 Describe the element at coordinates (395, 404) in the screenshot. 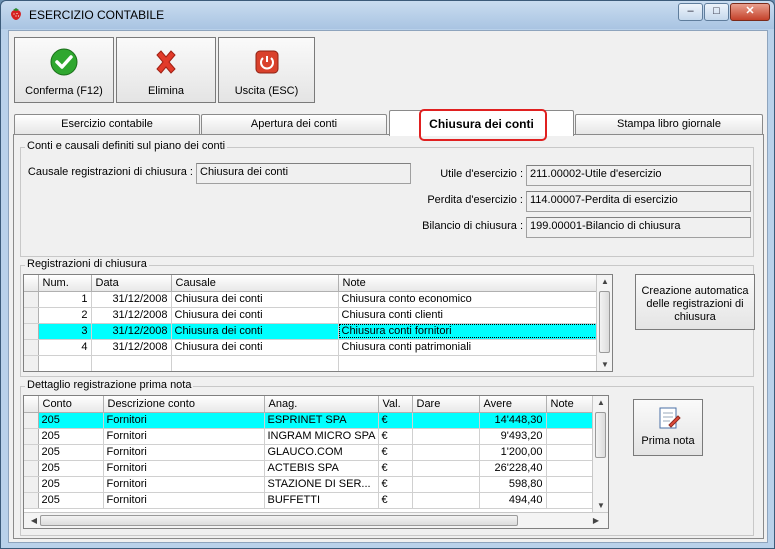

I see `col-val: Val.` at that location.